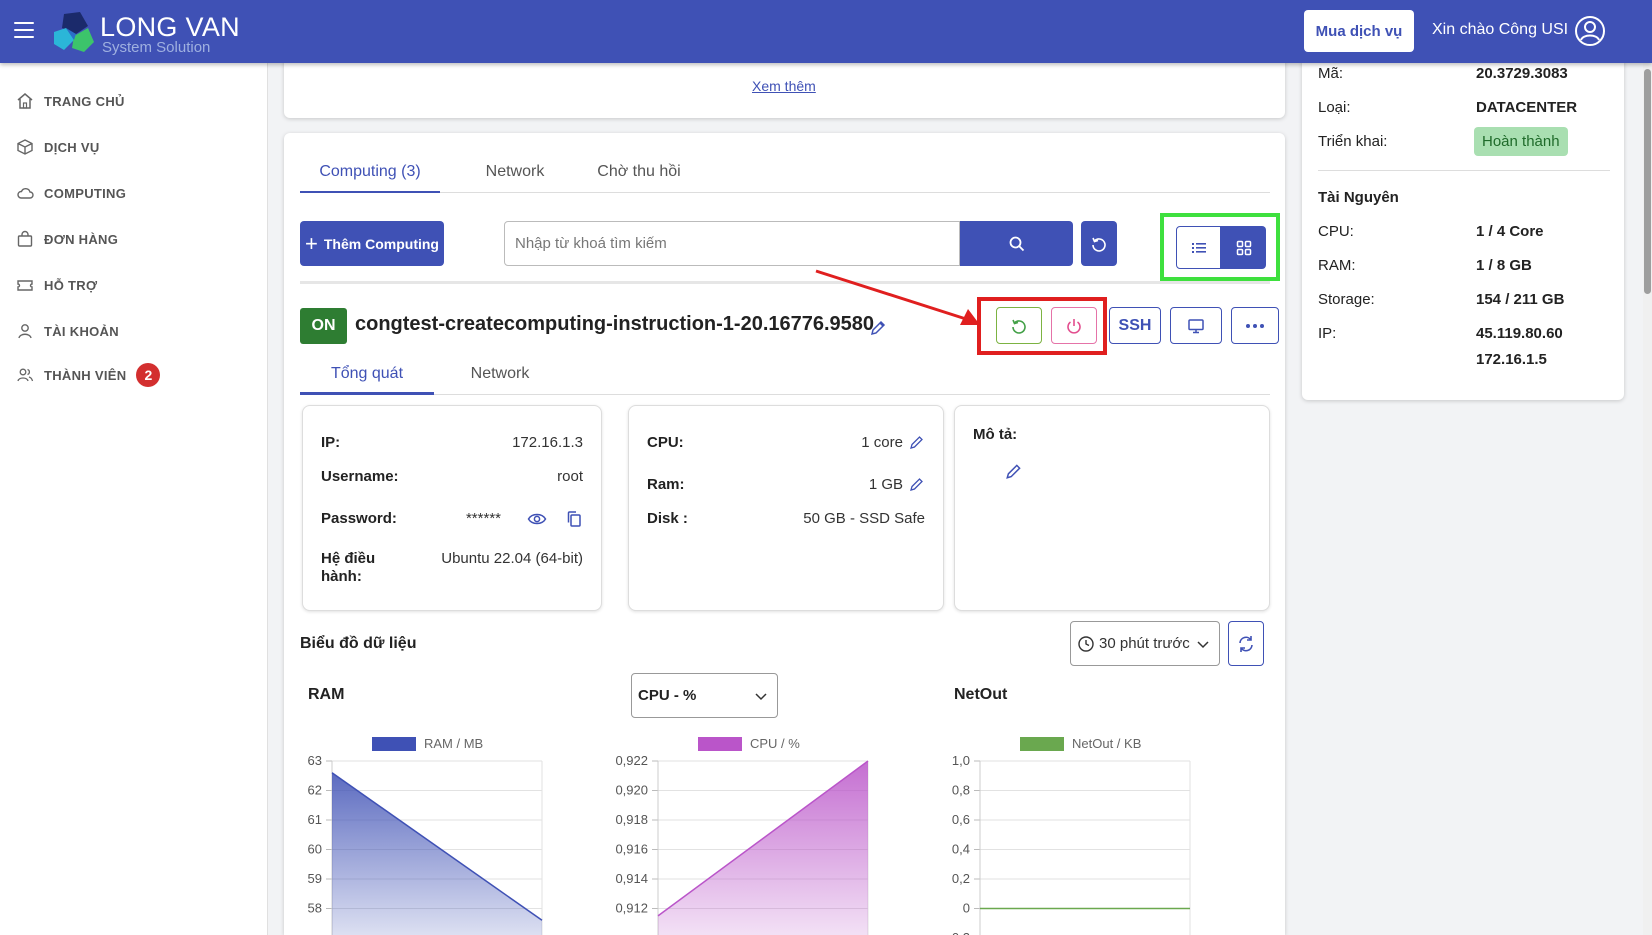  What do you see at coordinates (537, 519) in the screenshot?
I see `eye-icon` at bounding box center [537, 519].